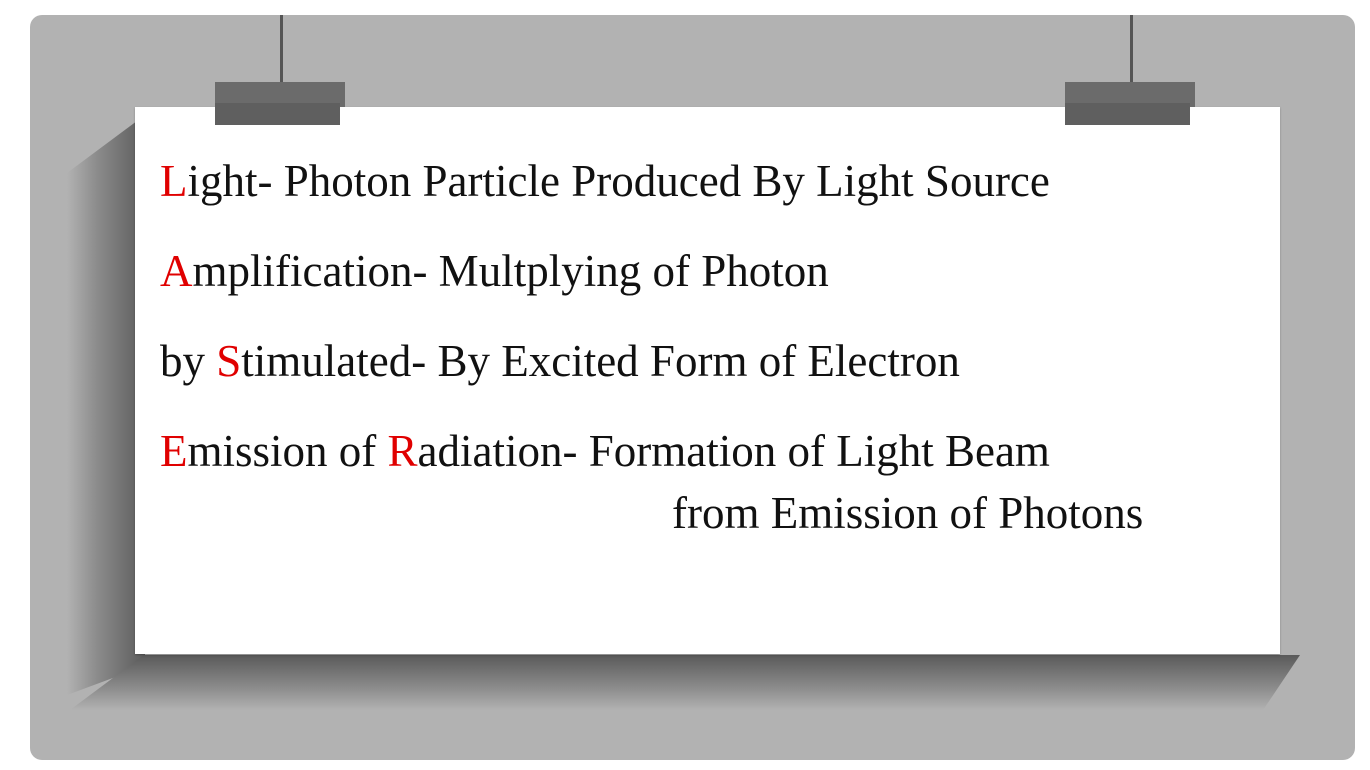  I want to click on acronym-line-amplification: Amplification- Multplying of Photon, so click(494, 271).